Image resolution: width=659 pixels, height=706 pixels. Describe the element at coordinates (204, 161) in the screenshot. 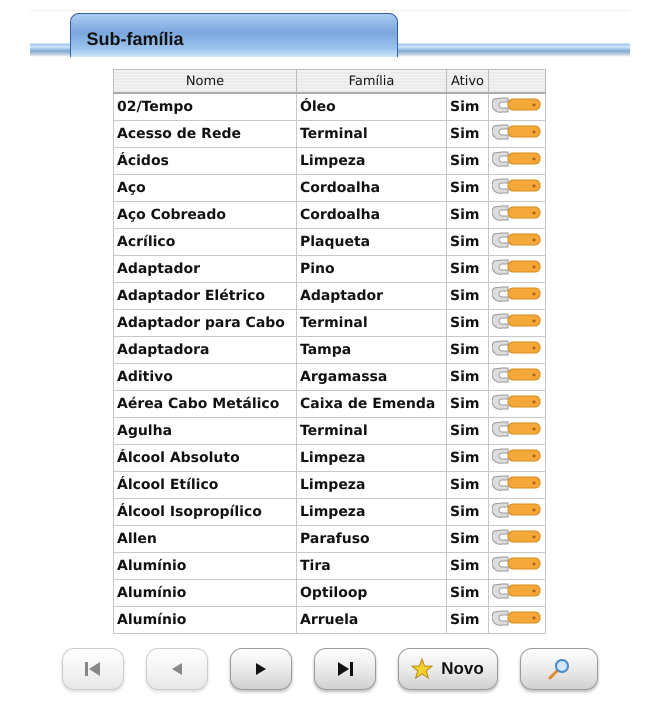

I see `table-cell: Ácidos` at that location.